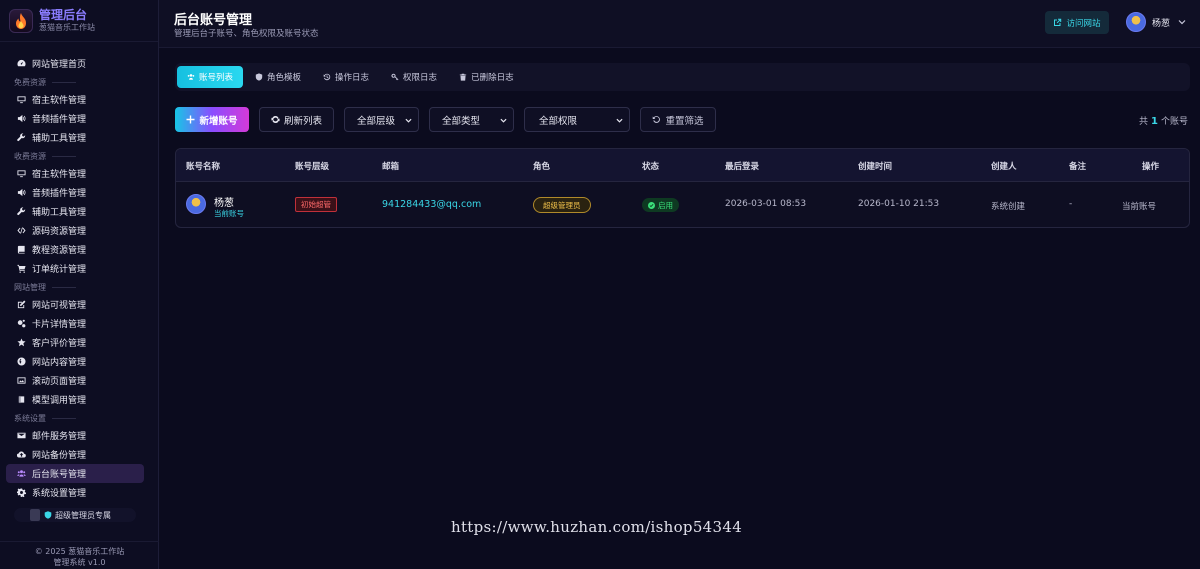 The width and height of the screenshot is (1200, 569). What do you see at coordinates (651, 205) in the screenshot?
I see `check-circle-icon` at bounding box center [651, 205].